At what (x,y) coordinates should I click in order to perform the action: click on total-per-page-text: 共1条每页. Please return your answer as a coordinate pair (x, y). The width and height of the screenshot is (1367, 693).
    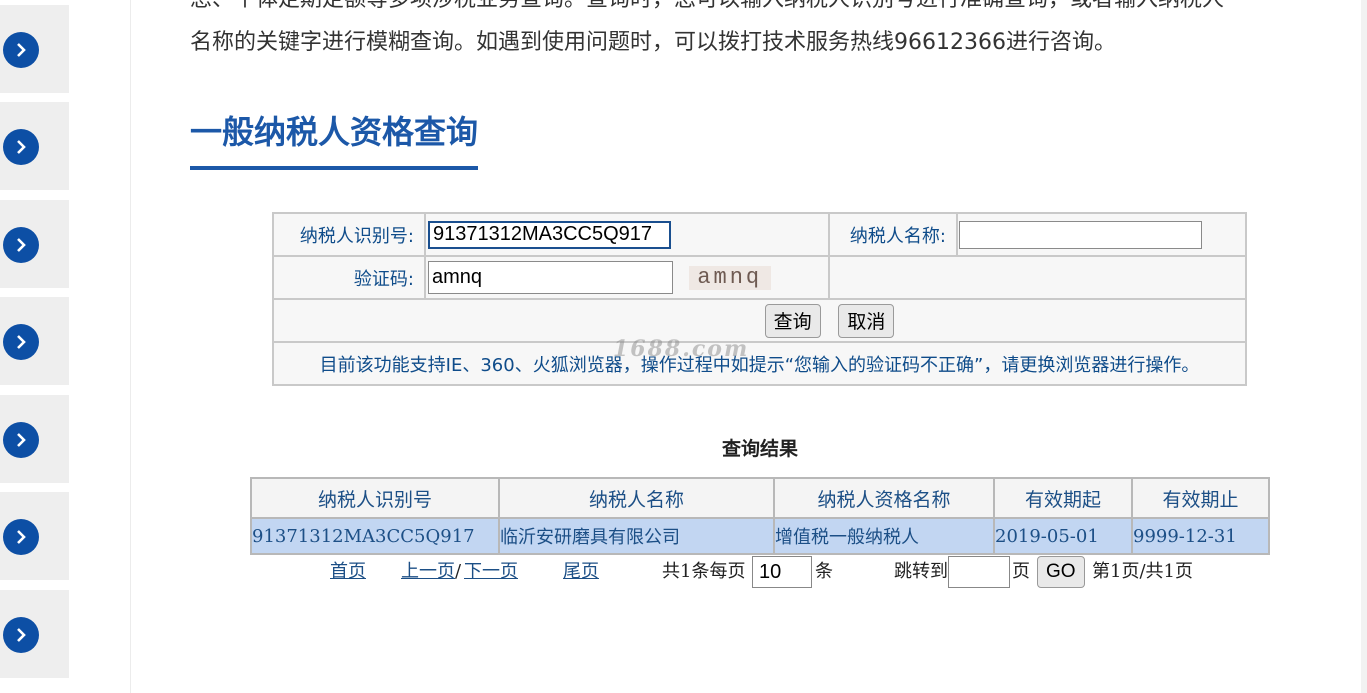
    Looking at the image, I should click on (704, 571).